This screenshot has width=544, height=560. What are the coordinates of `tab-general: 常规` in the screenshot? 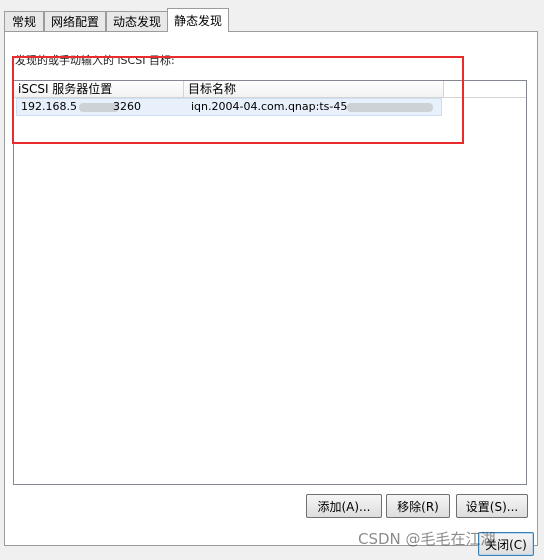 It's located at (24, 21).